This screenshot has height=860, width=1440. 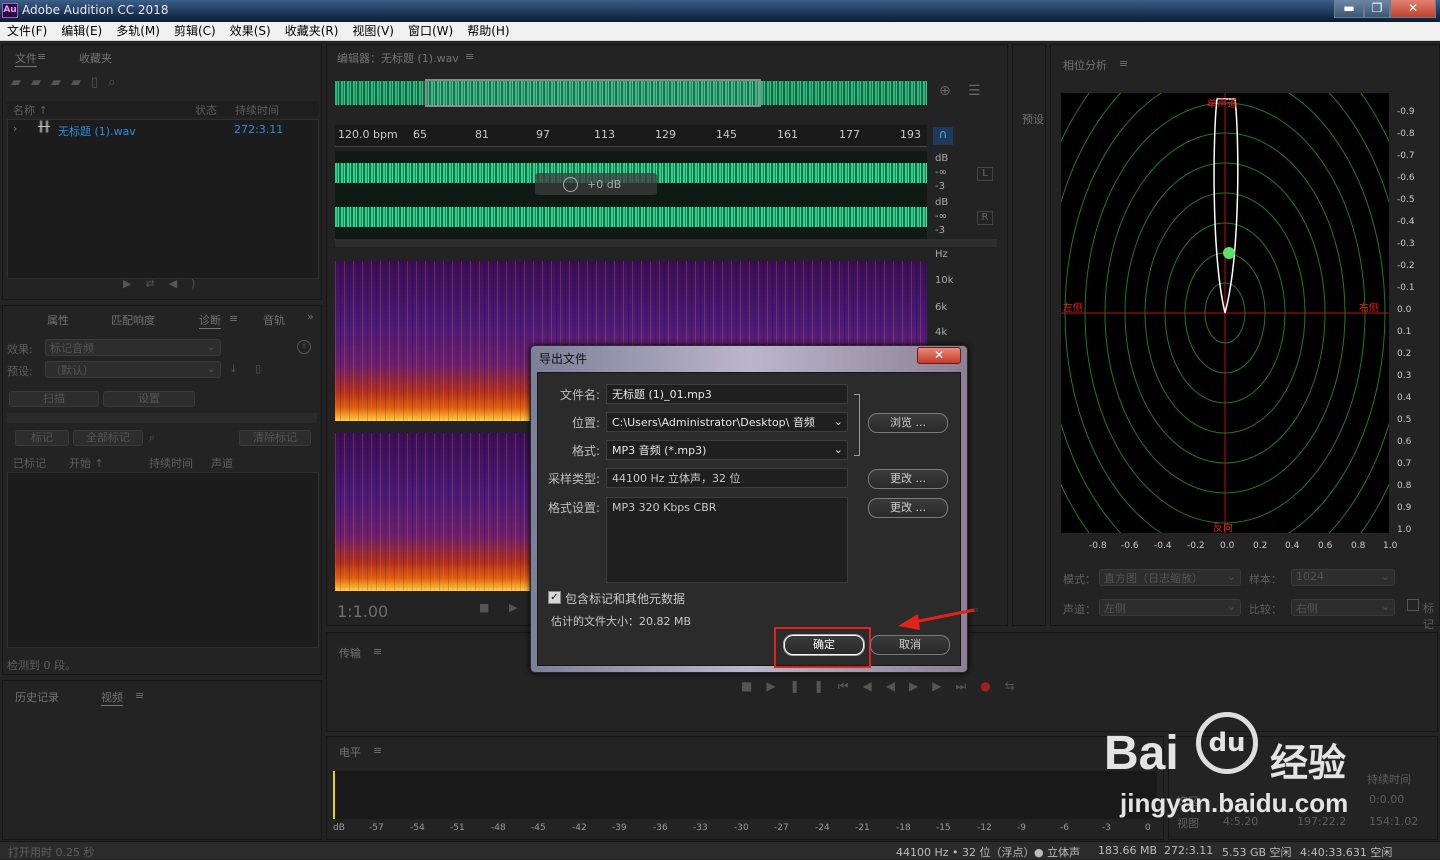 I want to click on levels-menu-icon: ≡, so click(x=377, y=750).